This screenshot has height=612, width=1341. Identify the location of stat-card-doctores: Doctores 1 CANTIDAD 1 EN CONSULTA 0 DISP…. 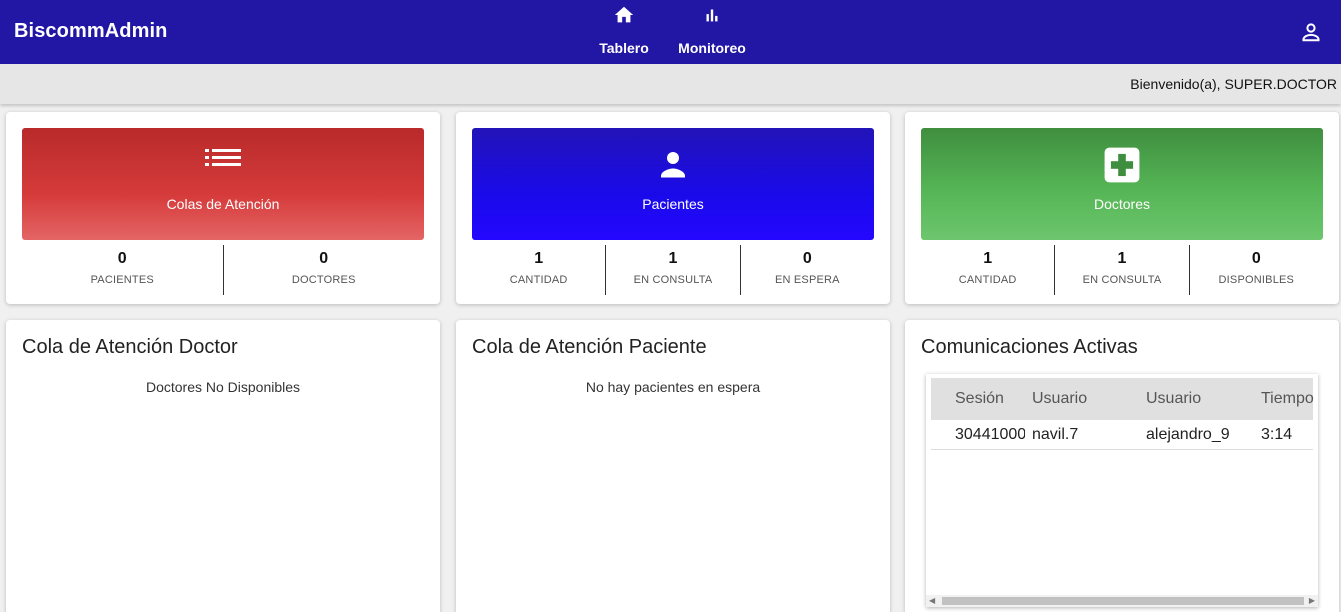
(1122, 208).